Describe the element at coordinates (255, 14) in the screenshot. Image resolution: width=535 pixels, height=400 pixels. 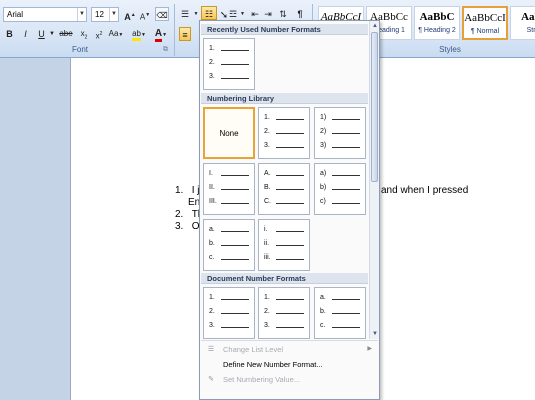
I see `decrease-indent-button: ⇤` at that location.